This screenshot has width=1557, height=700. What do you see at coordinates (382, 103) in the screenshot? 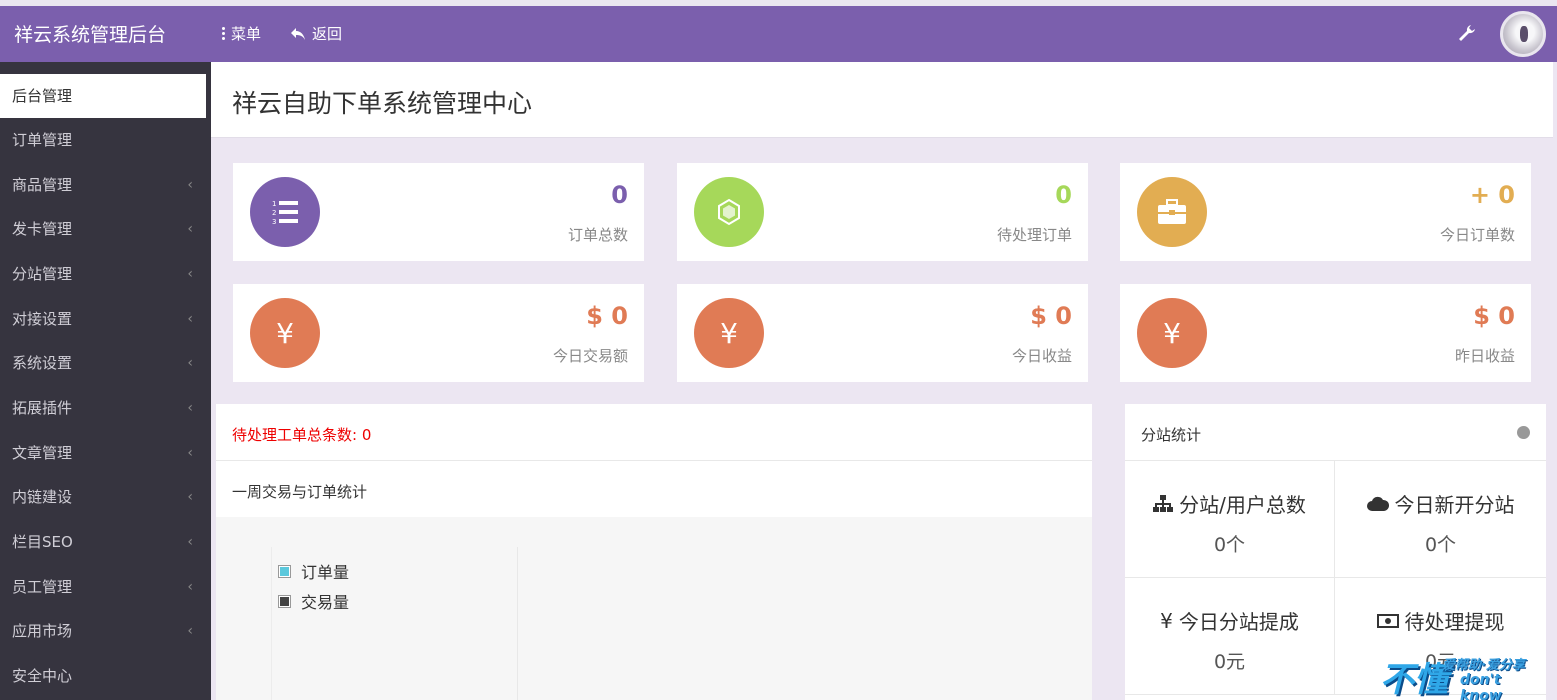
I see `page-title: 祥云自助下单系统管理中心` at bounding box center [382, 103].